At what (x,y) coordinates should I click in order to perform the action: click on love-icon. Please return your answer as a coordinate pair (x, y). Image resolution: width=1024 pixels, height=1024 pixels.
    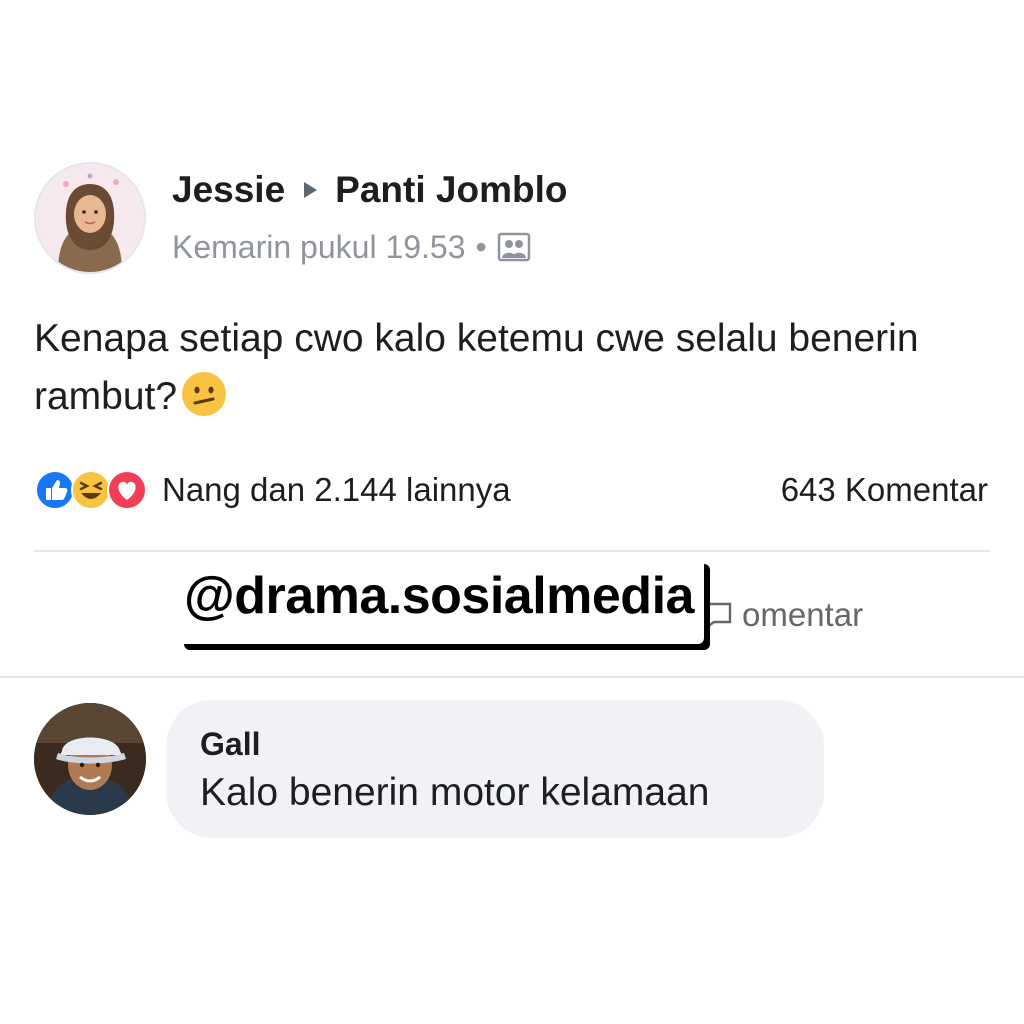
    Looking at the image, I should click on (127, 490).